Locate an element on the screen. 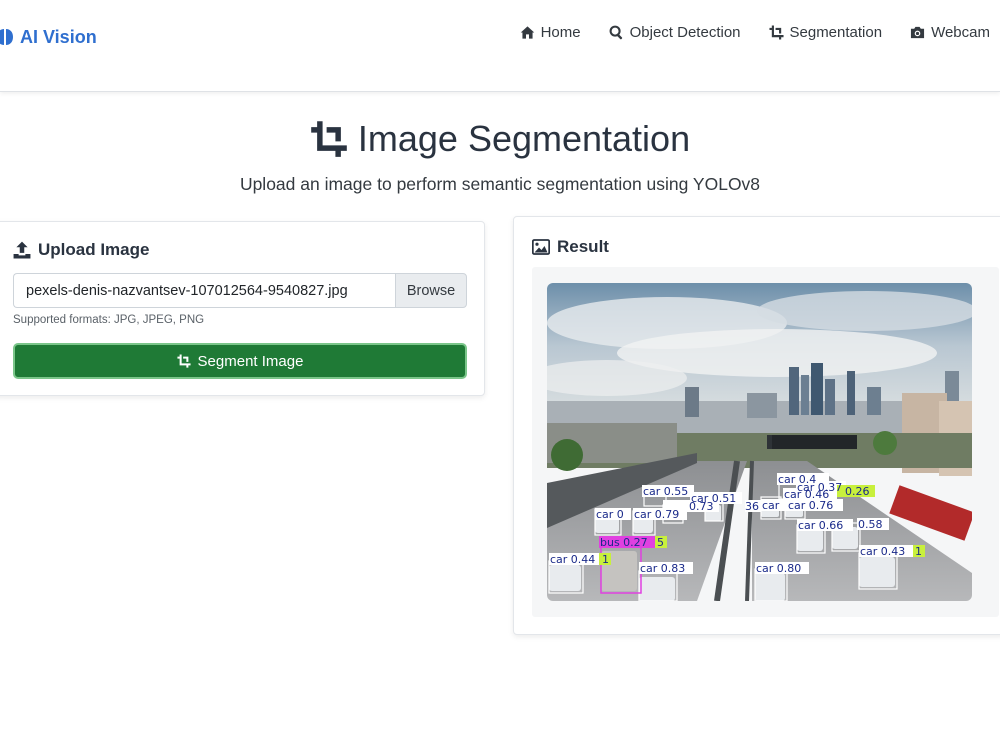 This screenshot has height=750, width=1000. upload-heading-text: Upload Image is located at coordinates (94, 249).